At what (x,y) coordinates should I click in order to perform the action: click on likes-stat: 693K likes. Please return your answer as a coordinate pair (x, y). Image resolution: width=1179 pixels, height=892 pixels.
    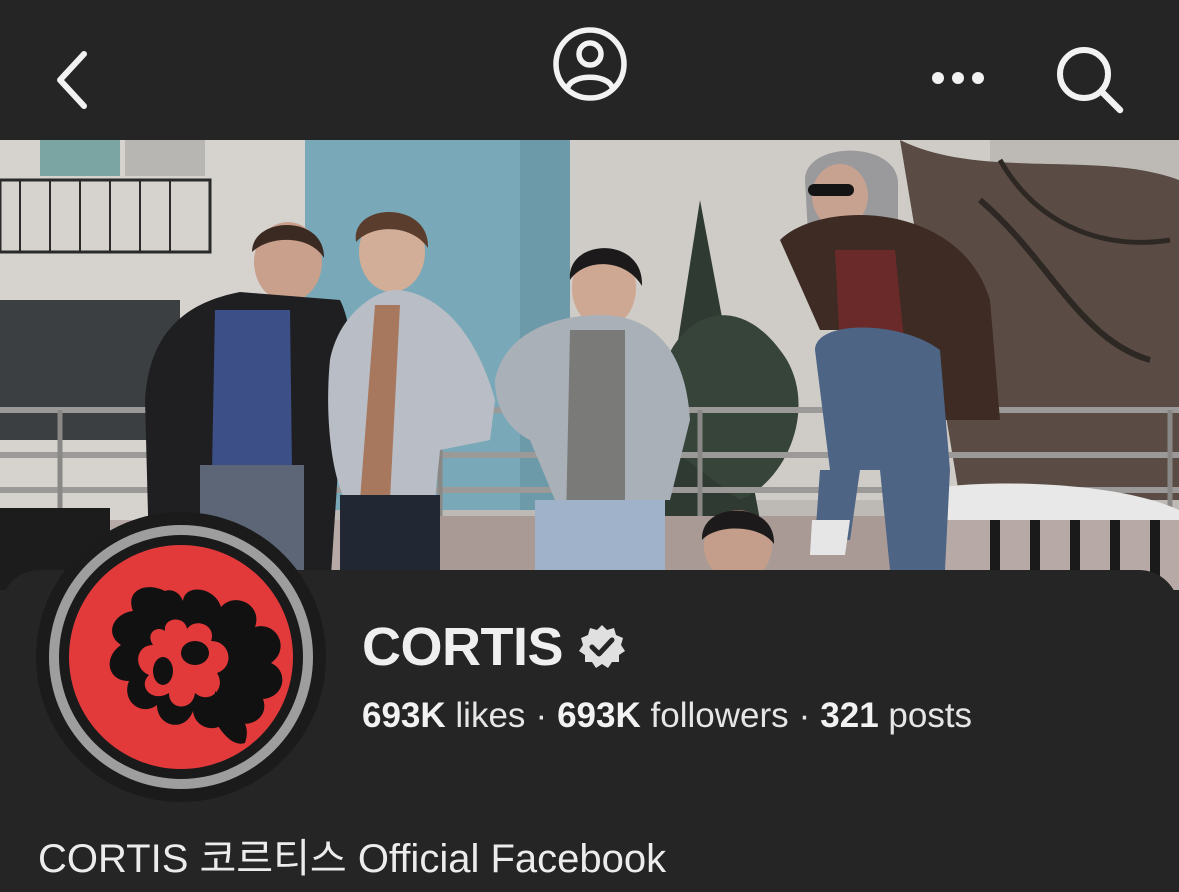
    Looking at the image, I should click on (443, 715).